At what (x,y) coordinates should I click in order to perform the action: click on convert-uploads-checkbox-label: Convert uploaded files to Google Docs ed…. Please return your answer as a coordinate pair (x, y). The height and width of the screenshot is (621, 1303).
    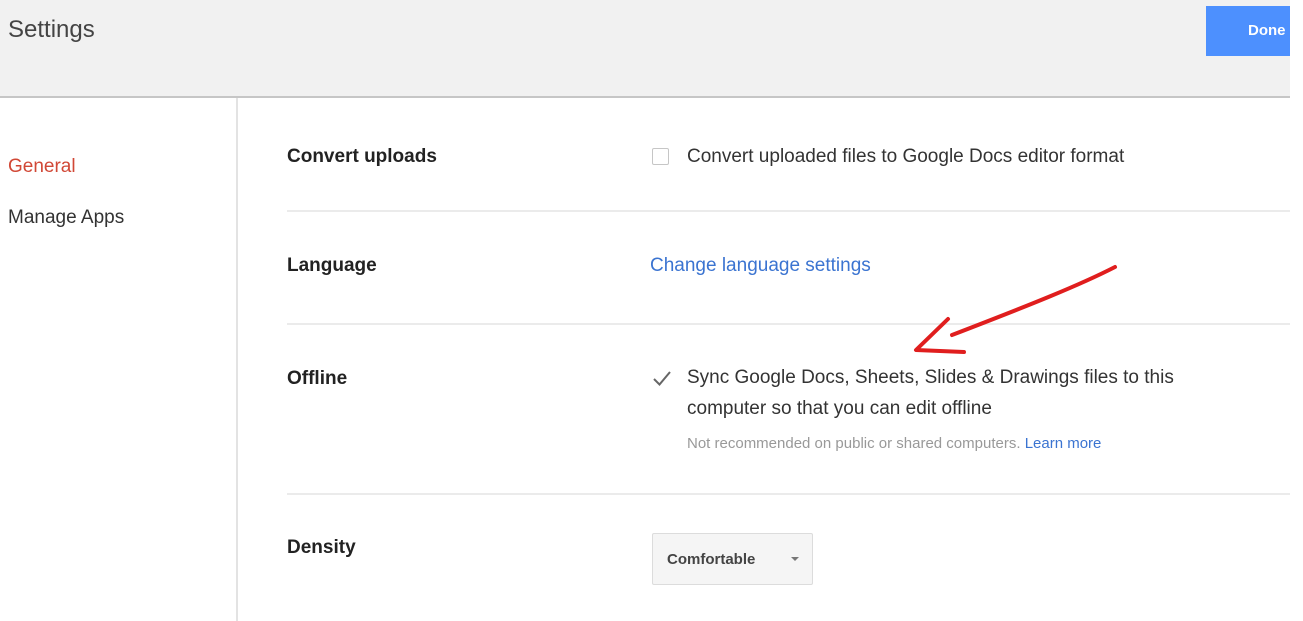
    Looking at the image, I should click on (905, 157).